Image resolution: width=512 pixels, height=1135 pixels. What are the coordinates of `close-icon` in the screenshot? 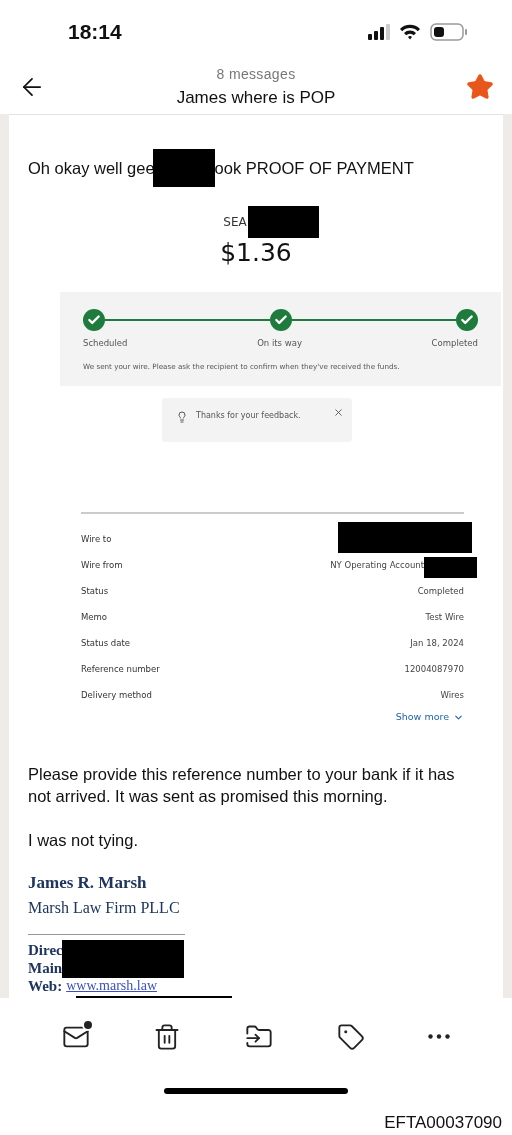 It's located at (338, 413).